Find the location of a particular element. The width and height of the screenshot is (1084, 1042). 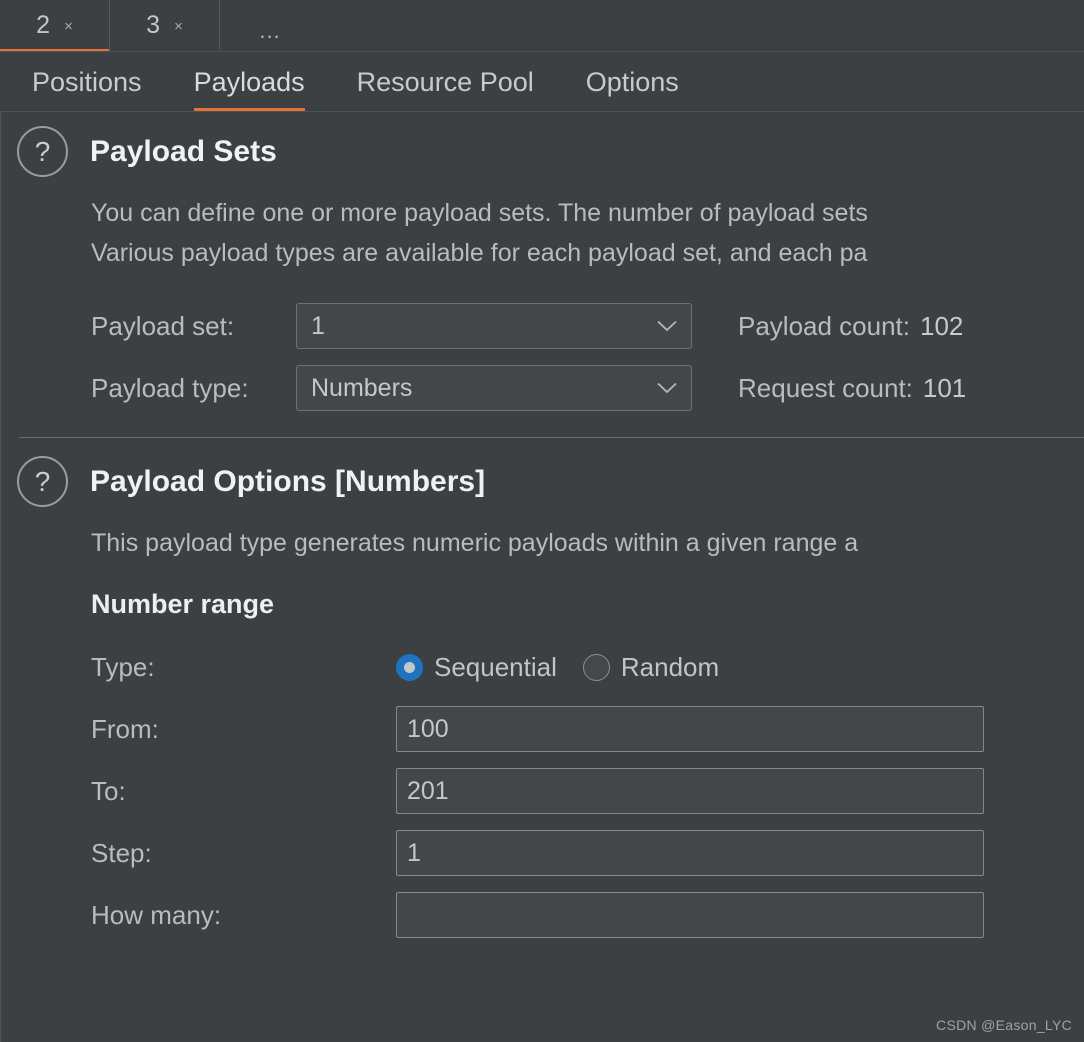

watermark: CSDN @Eason_LYC is located at coordinates (1004, 1025).